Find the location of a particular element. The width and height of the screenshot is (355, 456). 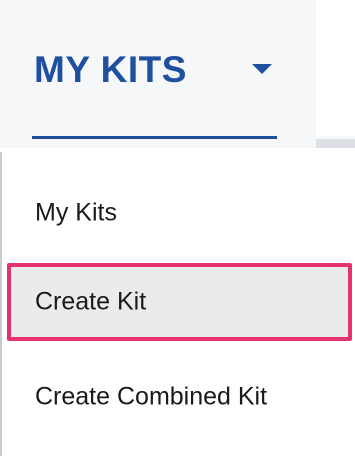

menu-item-label: Create Kit is located at coordinates (91, 301).